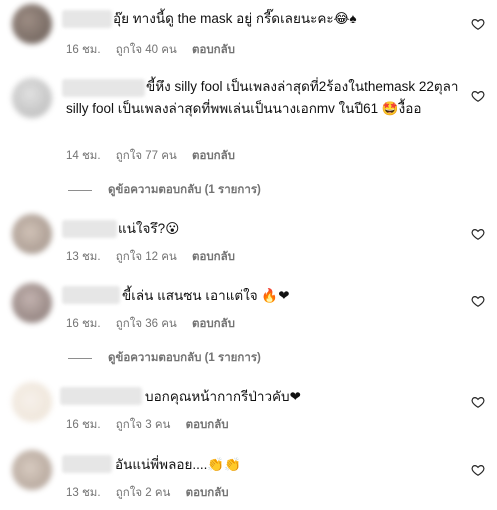 This screenshot has height=510, width=497. What do you see at coordinates (83, 156) in the screenshot?
I see `comment-time: 14 ชม.` at bounding box center [83, 156].